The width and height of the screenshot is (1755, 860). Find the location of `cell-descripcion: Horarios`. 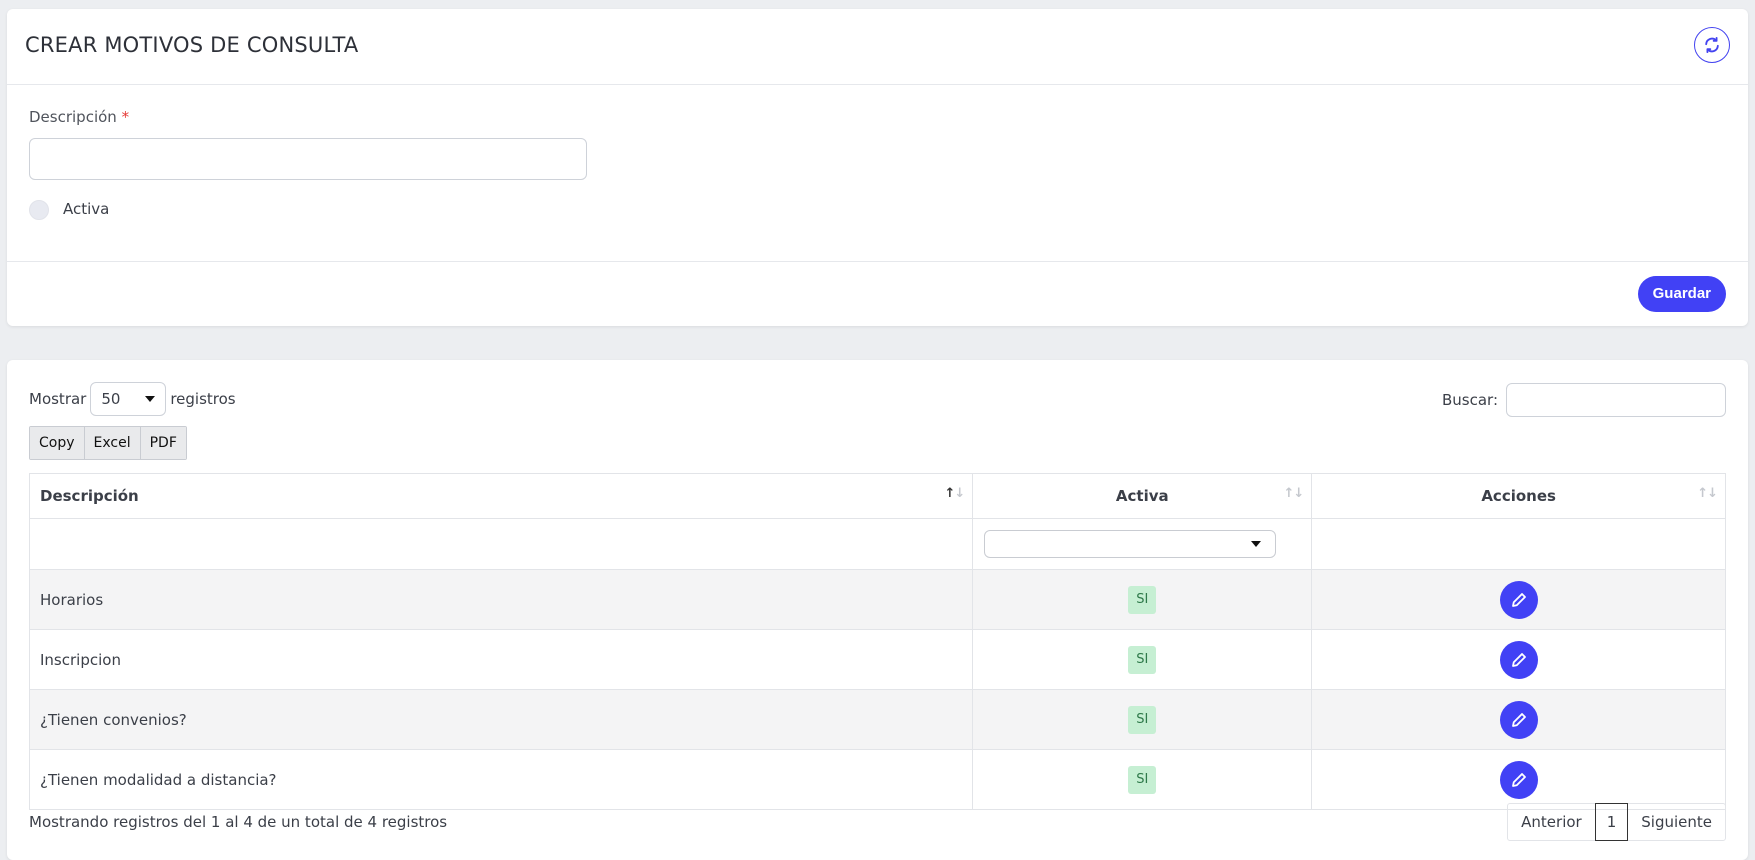

cell-descripcion: Horarios is located at coordinates (501, 599).